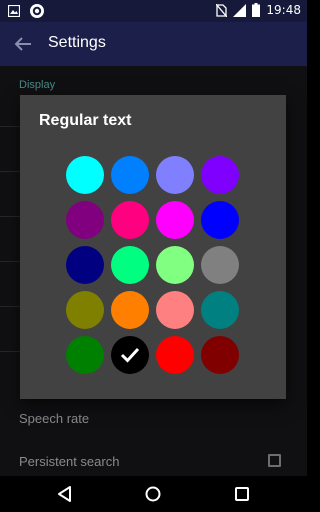 This screenshot has height=512, width=320. I want to click on color-swatch-spring-green, so click(130, 265).